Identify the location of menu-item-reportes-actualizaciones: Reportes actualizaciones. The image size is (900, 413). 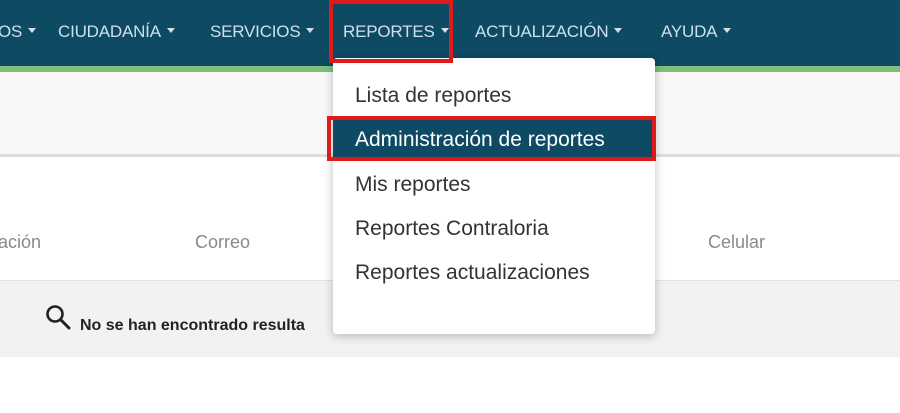
(494, 273).